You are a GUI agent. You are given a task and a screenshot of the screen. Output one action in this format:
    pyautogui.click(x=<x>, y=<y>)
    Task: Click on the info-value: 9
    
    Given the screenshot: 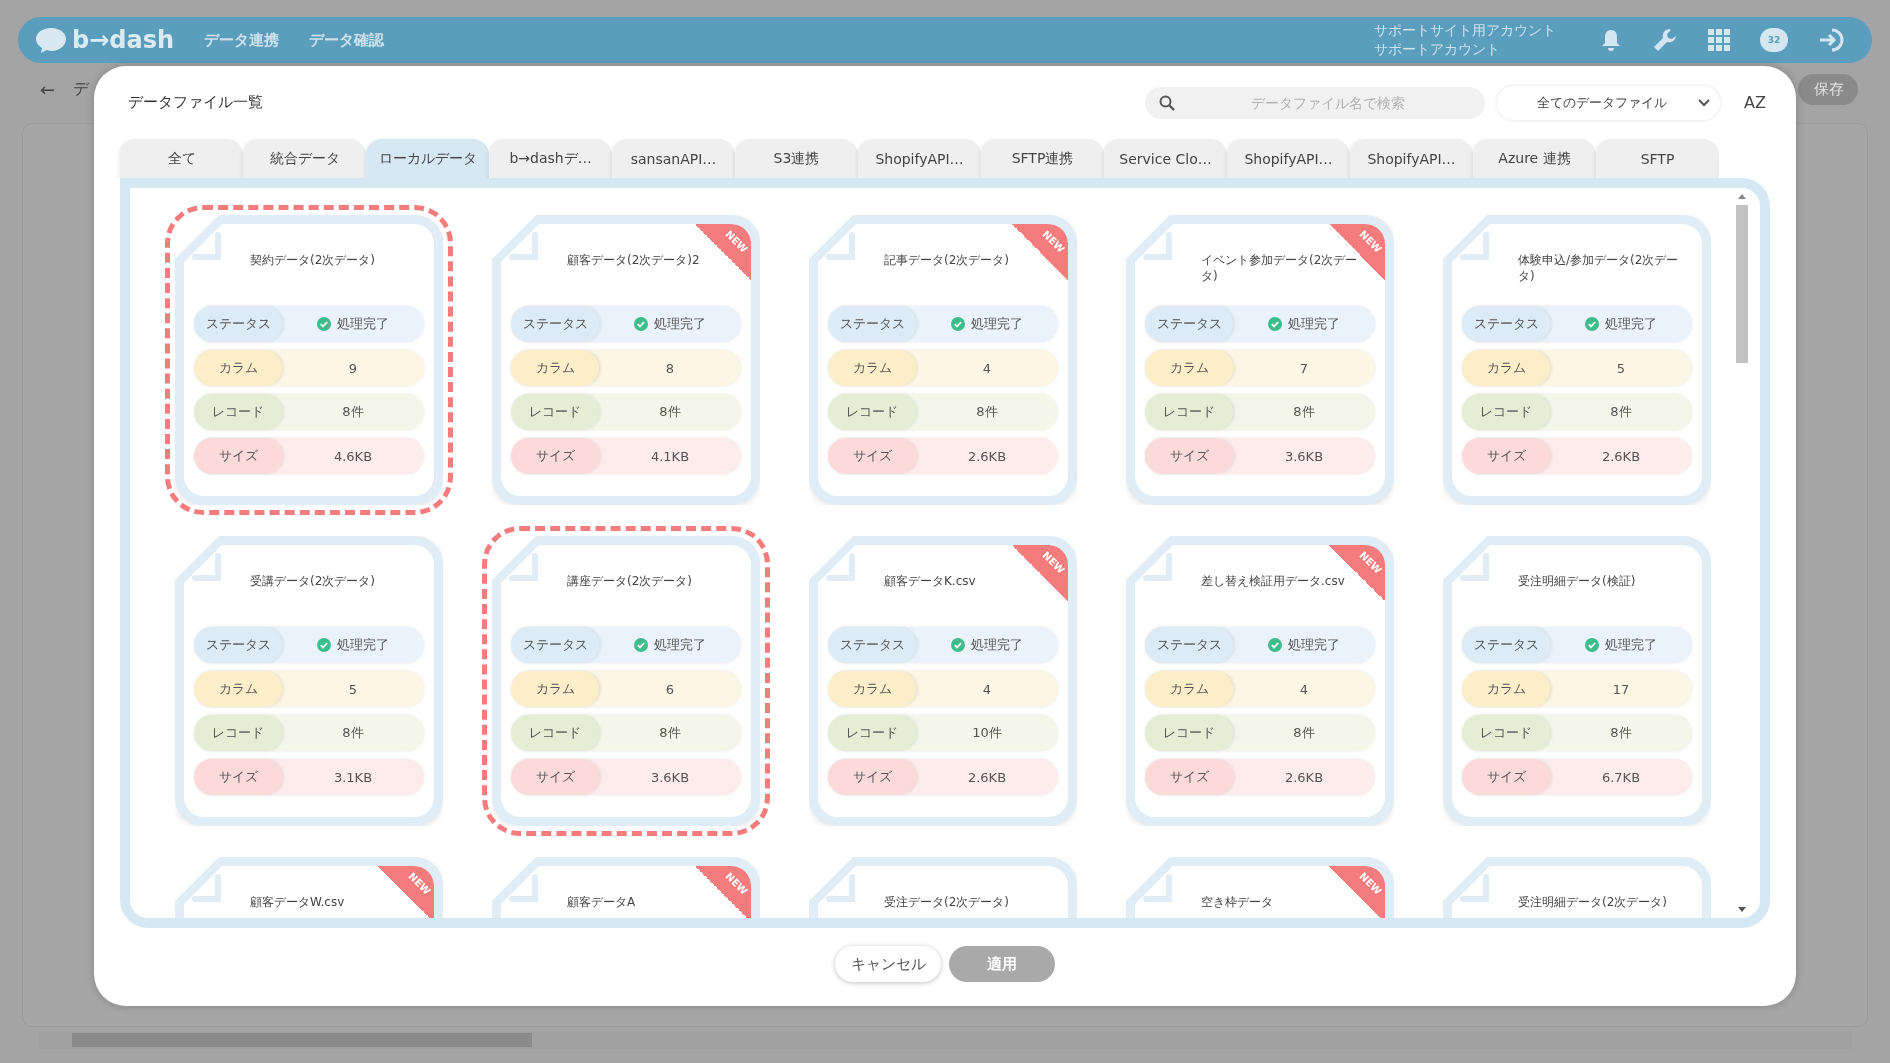 What is the action you would take?
    pyautogui.click(x=353, y=368)
    